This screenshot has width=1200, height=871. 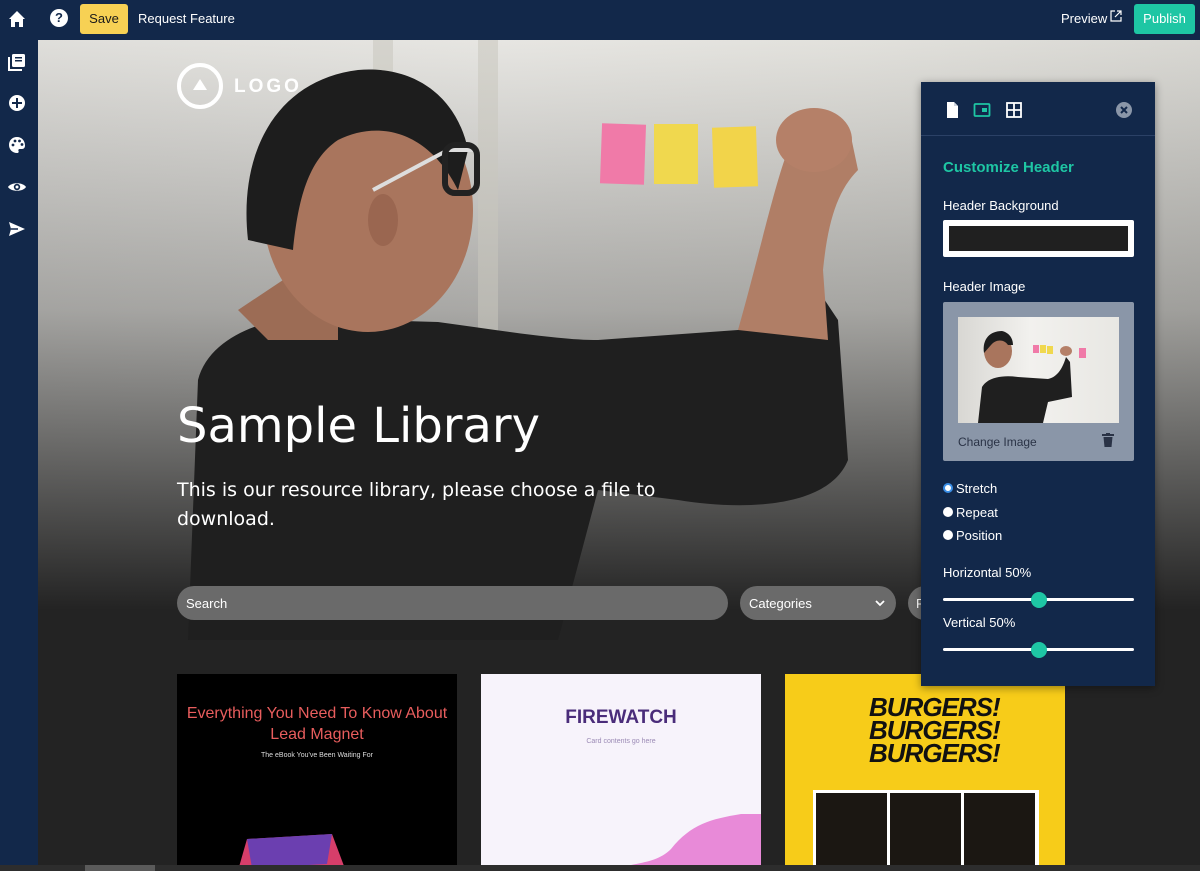 I want to click on header-image-label: Header Image, so click(x=984, y=286).